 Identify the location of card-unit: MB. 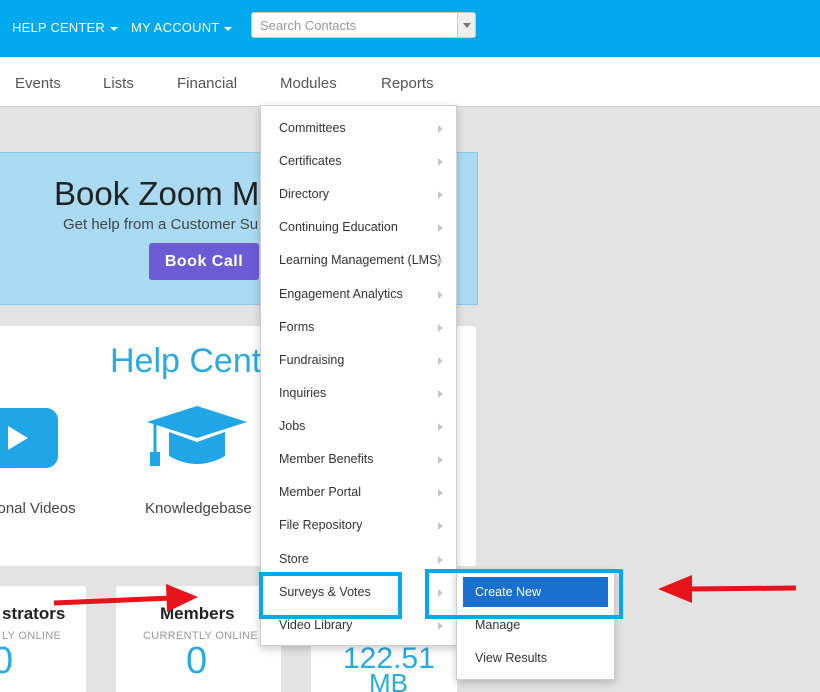
(388, 680).